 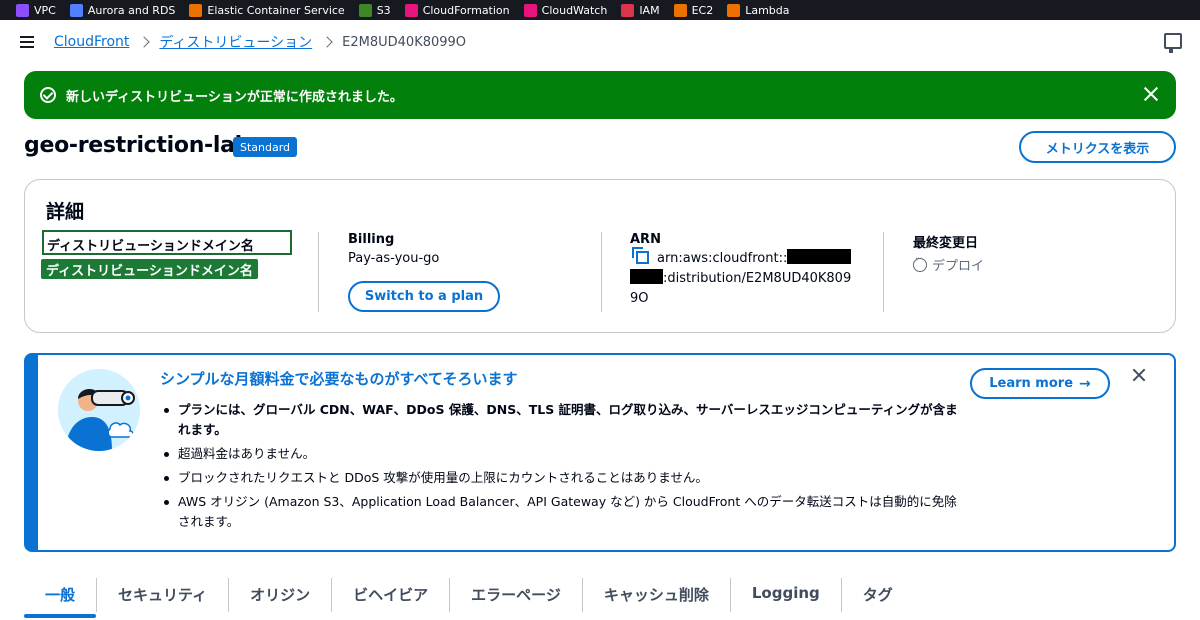 I want to click on breadcrumb-cloudfront: CloudFront, so click(x=91, y=42).